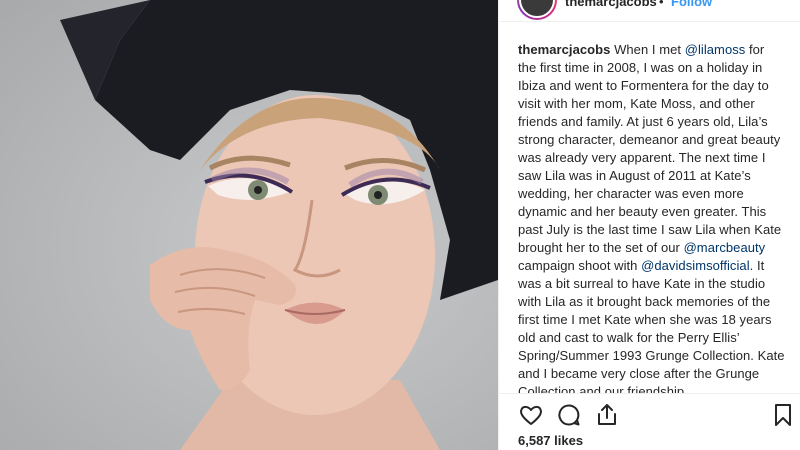 Image resolution: width=800 pixels, height=450 pixels. Describe the element at coordinates (715, 49) in the screenshot. I see `mention-link: @lilamoss` at that location.